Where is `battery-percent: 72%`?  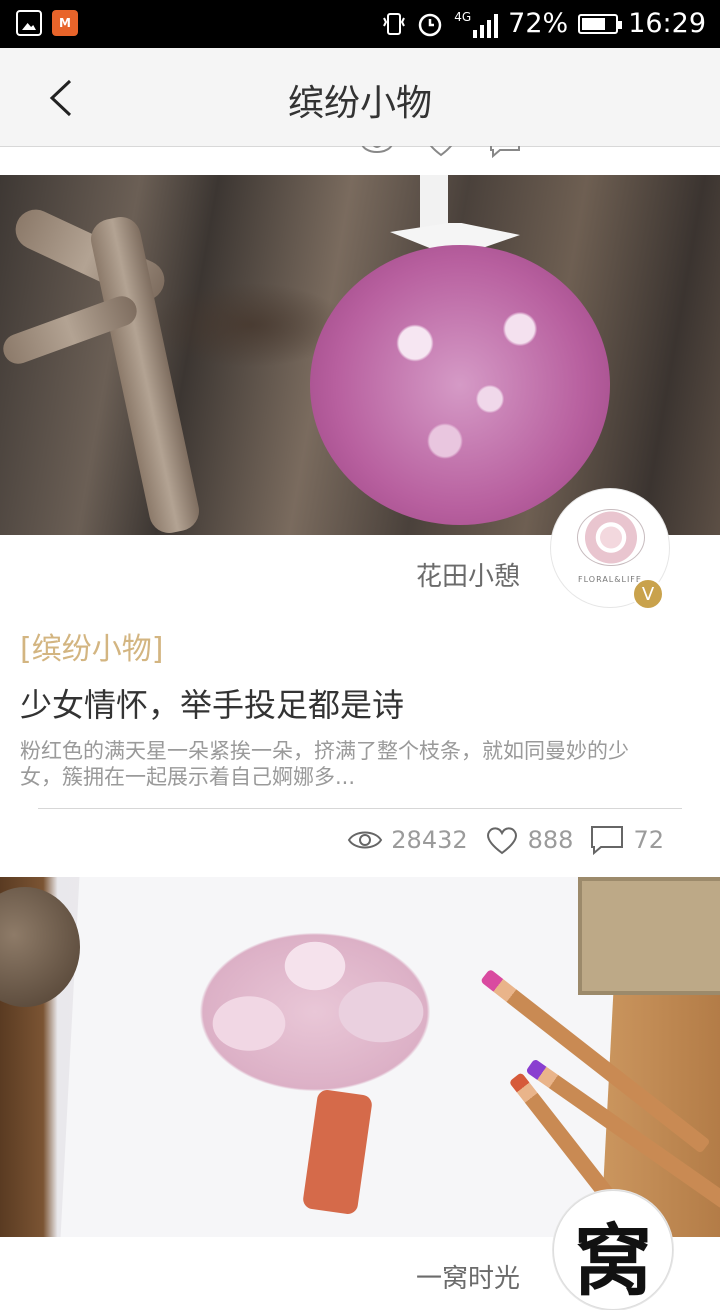
battery-percent: 72% is located at coordinates (538, 23).